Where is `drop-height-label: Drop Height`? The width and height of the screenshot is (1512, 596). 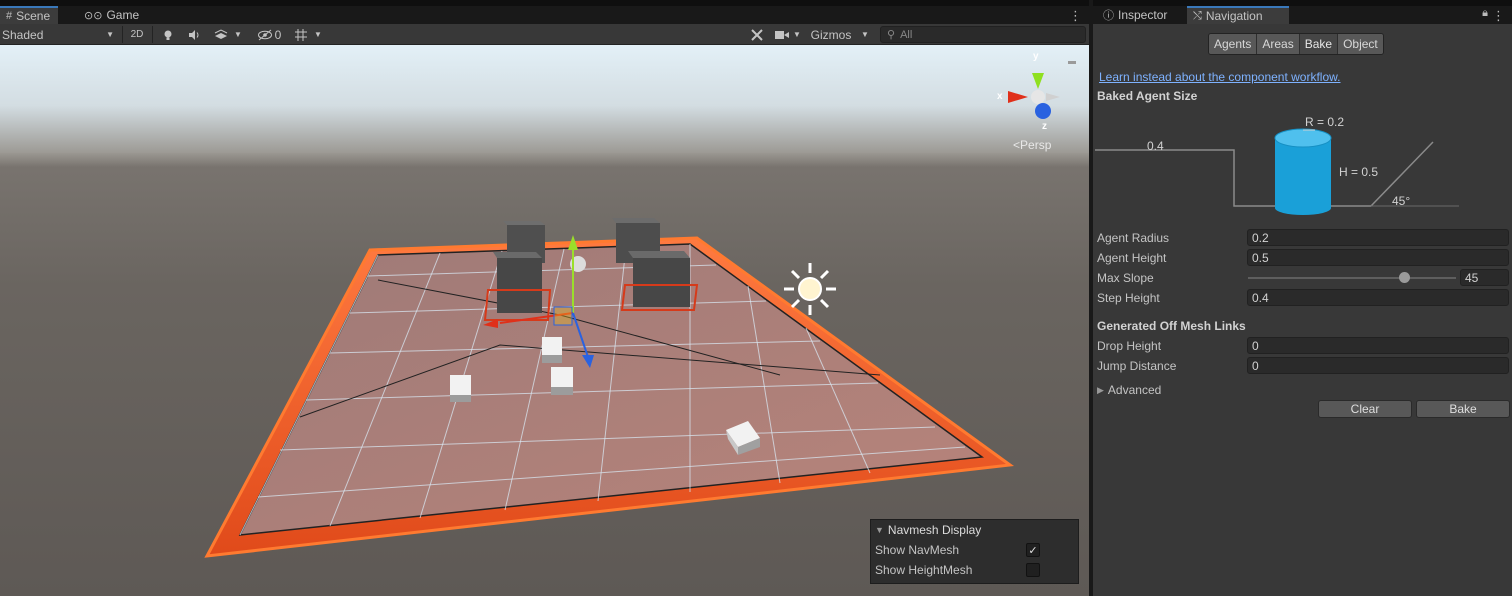
drop-height-label: Drop Height is located at coordinates (1129, 346).